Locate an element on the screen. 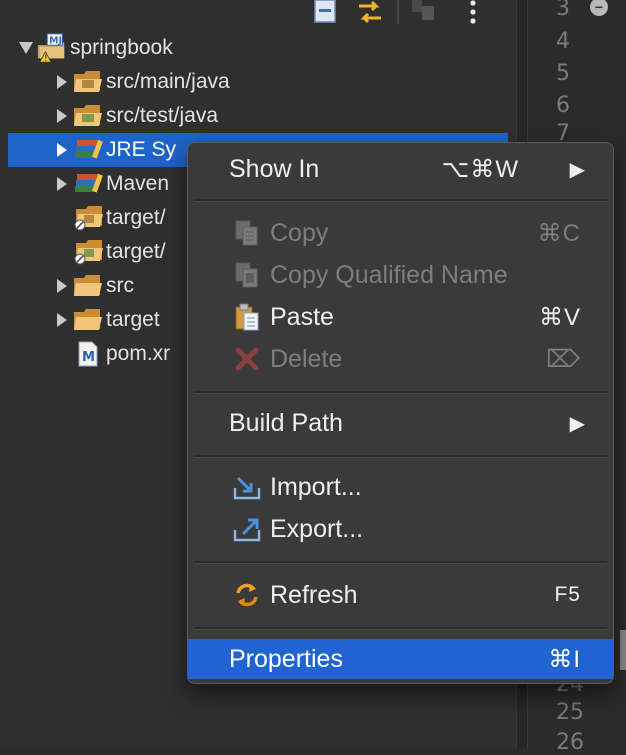 This screenshot has height=755, width=626. tree-item-label: JRE Sy is located at coordinates (141, 149).